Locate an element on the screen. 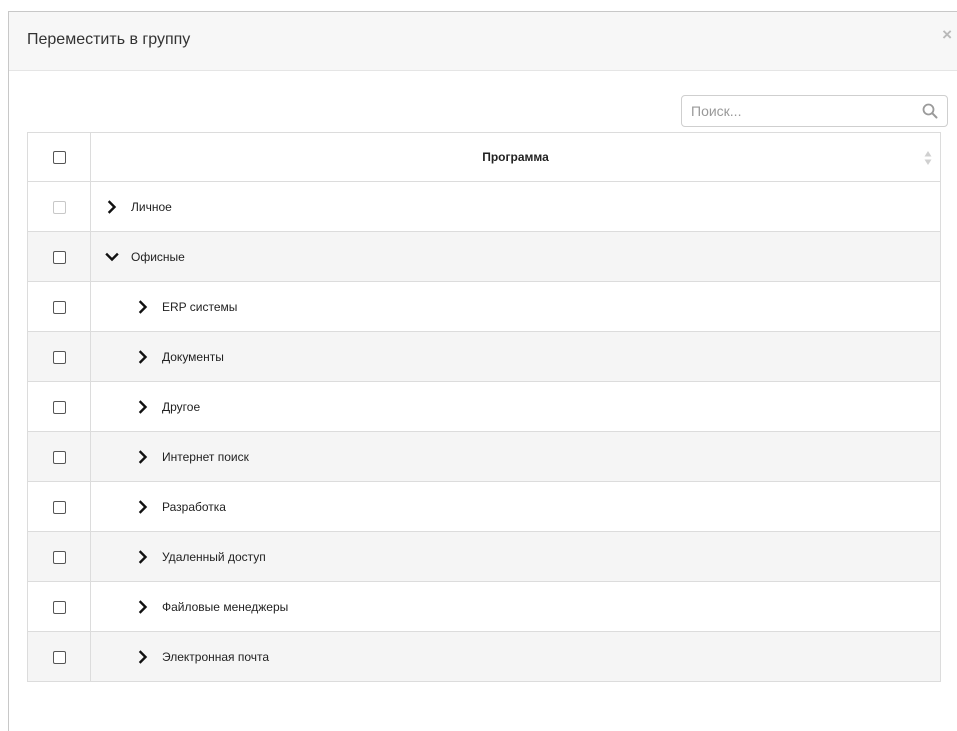 The image size is (957, 731). tree-node: ERP системы is located at coordinates (515, 307).